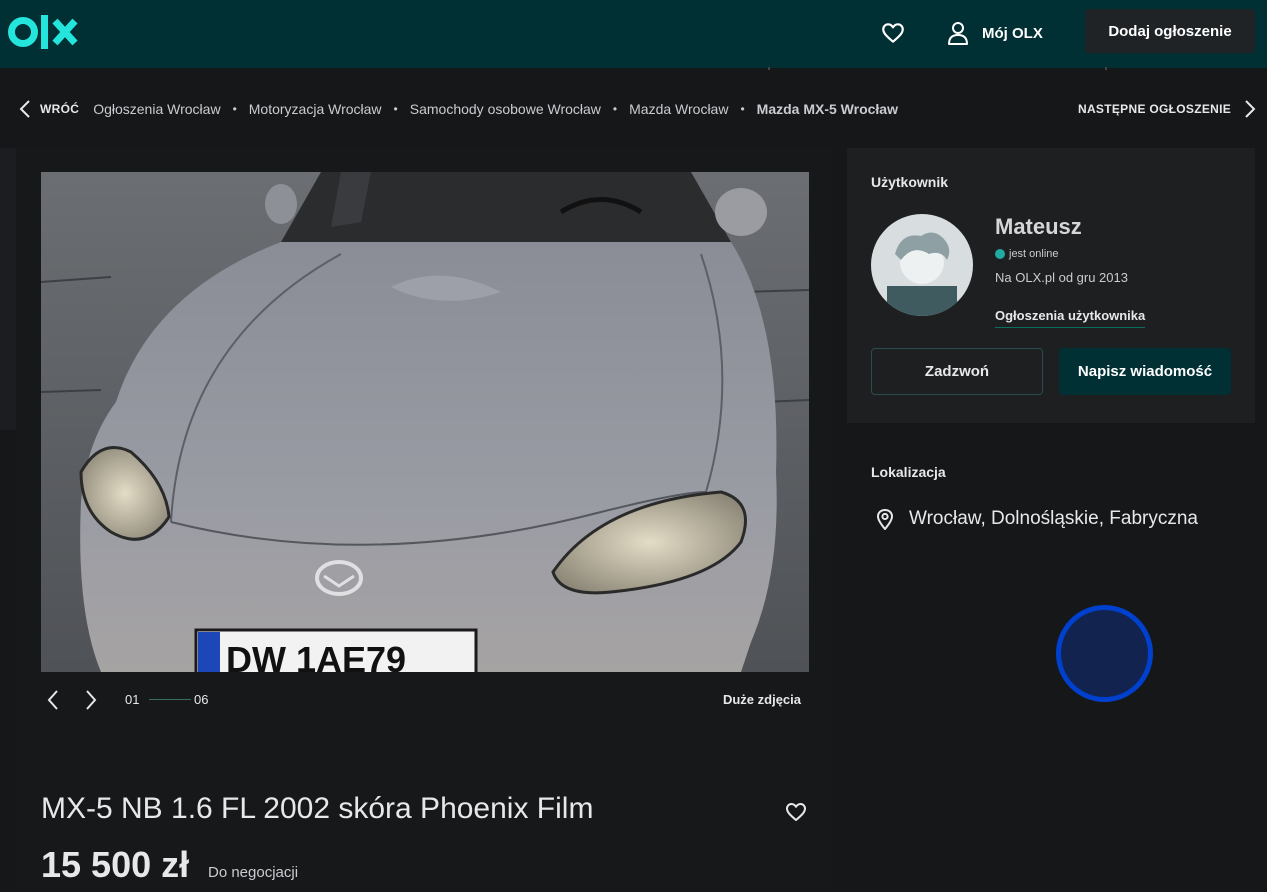 The height and width of the screenshot is (892, 1267). What do you see at coordinates (1012, 33) in the screenshot?
I see `my-olx-label: Mój OLX` at bounding box center [1012, 33].